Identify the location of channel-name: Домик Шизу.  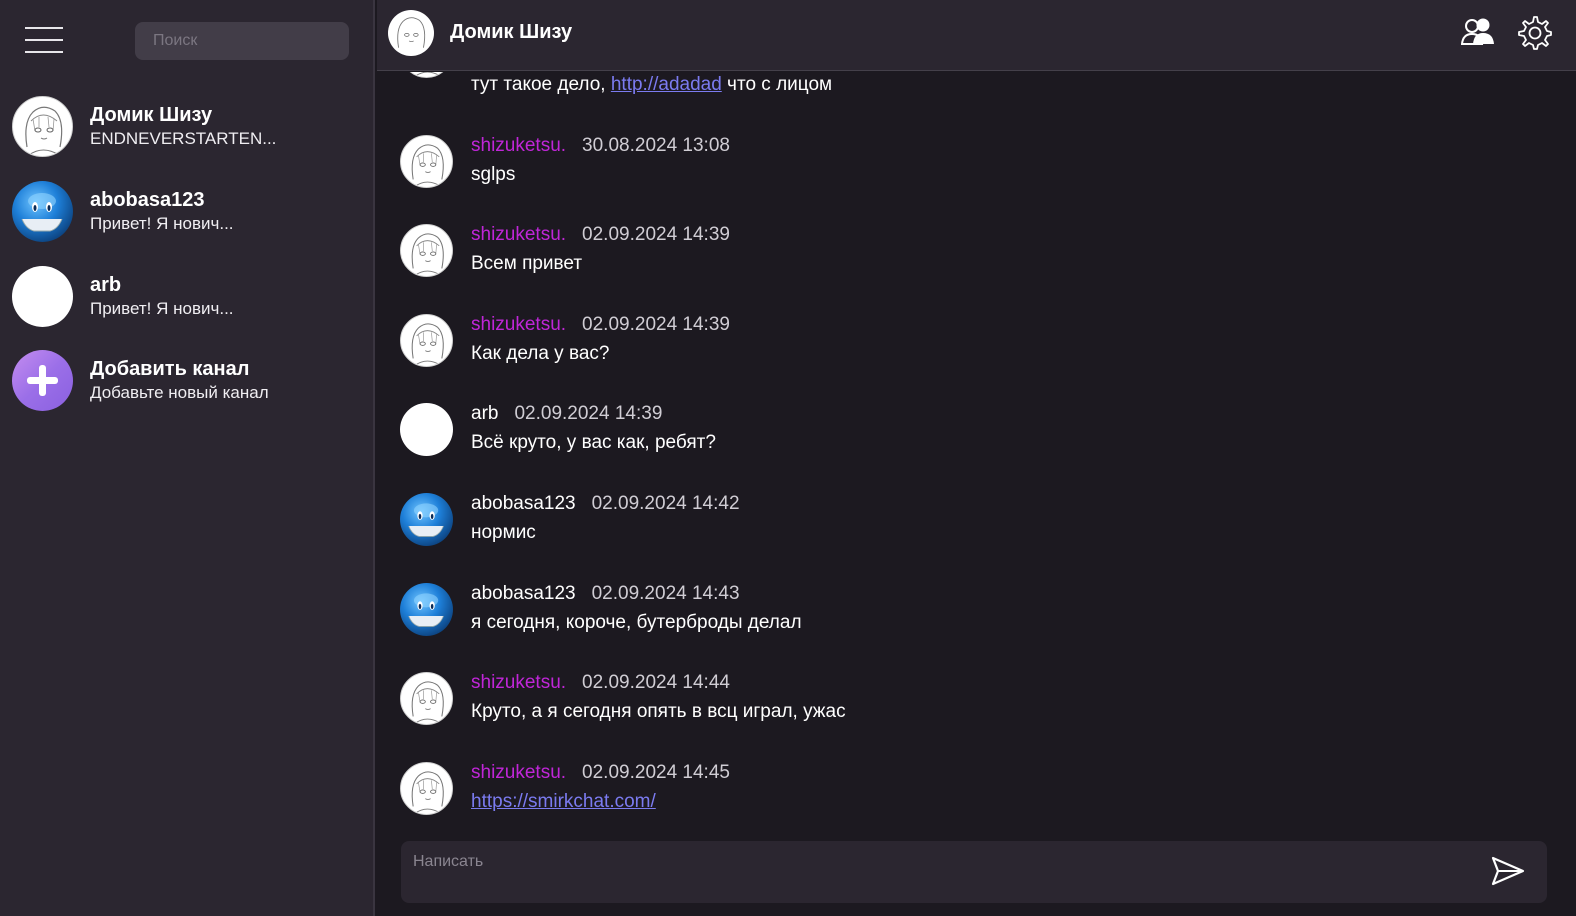
(151, 115).